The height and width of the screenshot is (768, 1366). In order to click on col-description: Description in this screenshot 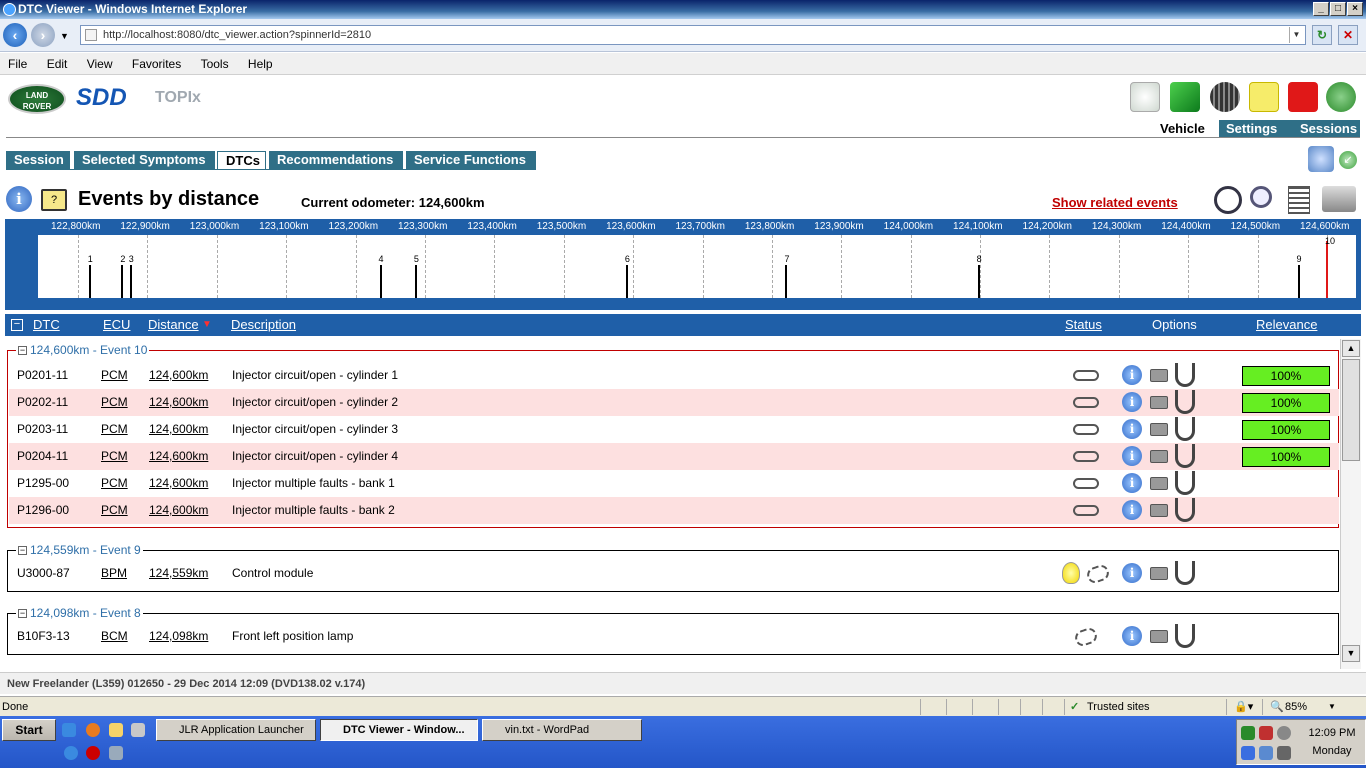, I will do `click(263, 325)`.